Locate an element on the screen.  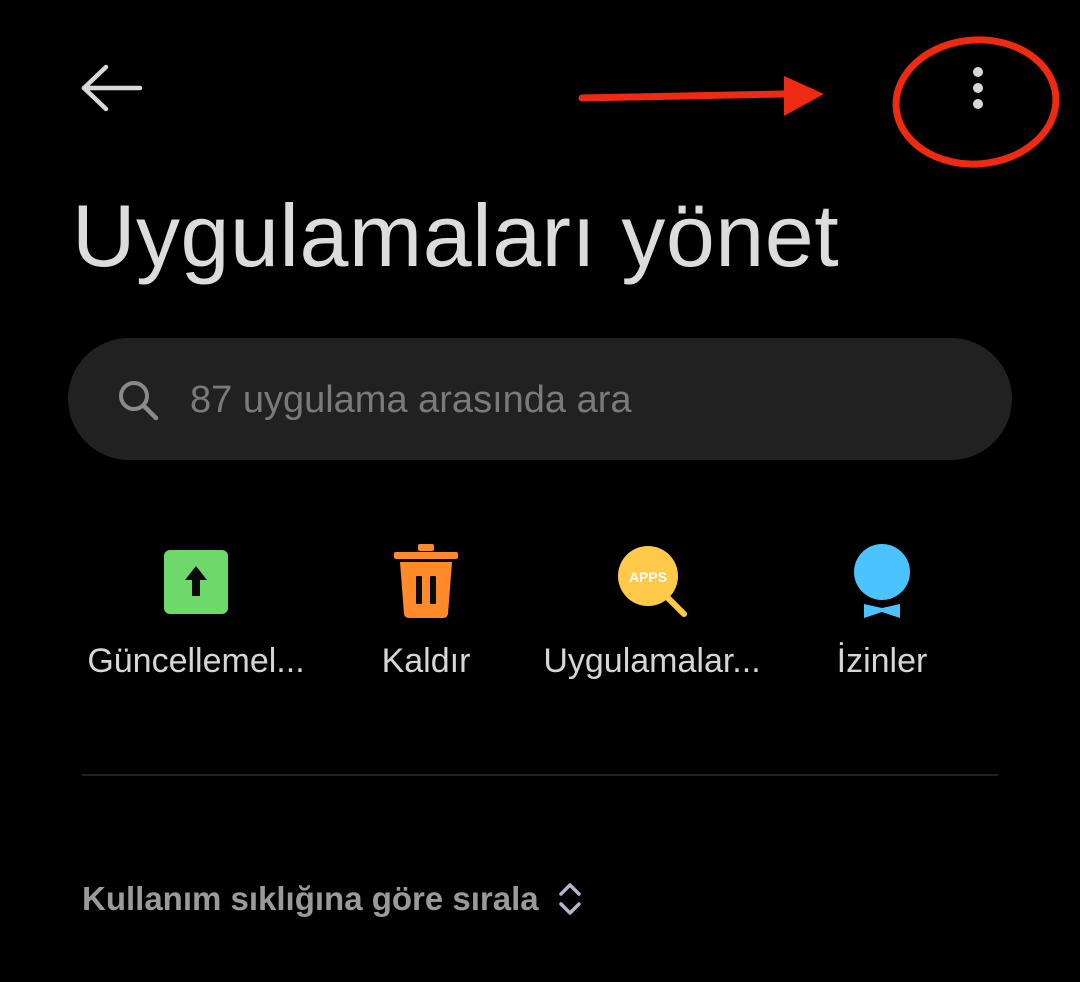
apps-search-icon: APPS is located at coordinates (652, 581).